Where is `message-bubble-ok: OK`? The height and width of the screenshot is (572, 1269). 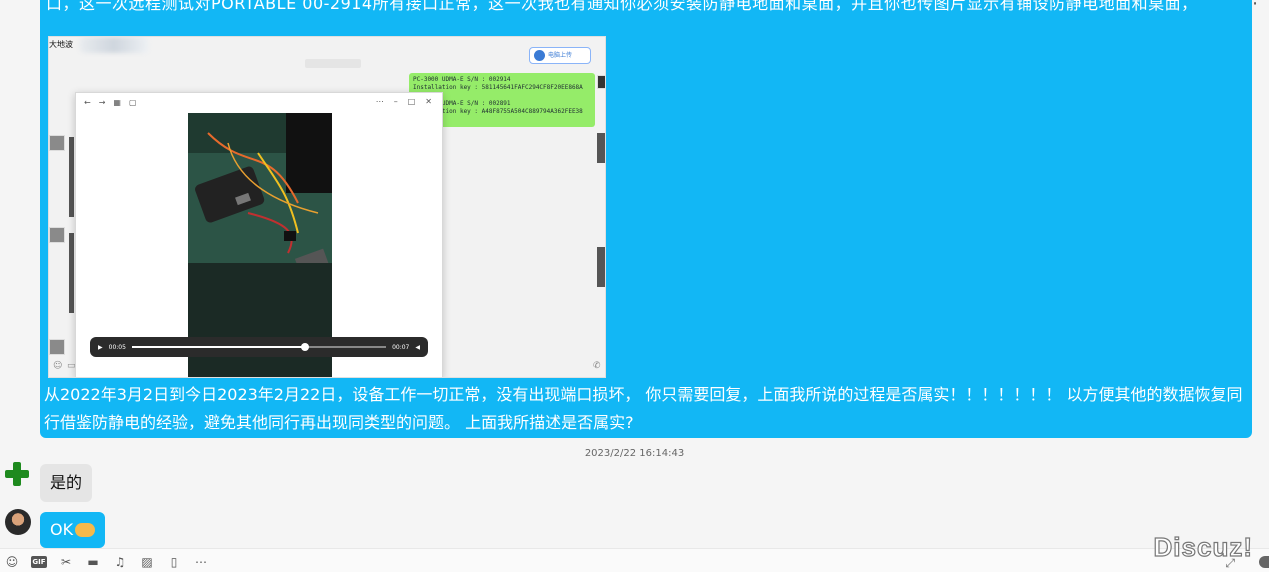
message-bubble-ok: OK is located at coordinates (73, 530).